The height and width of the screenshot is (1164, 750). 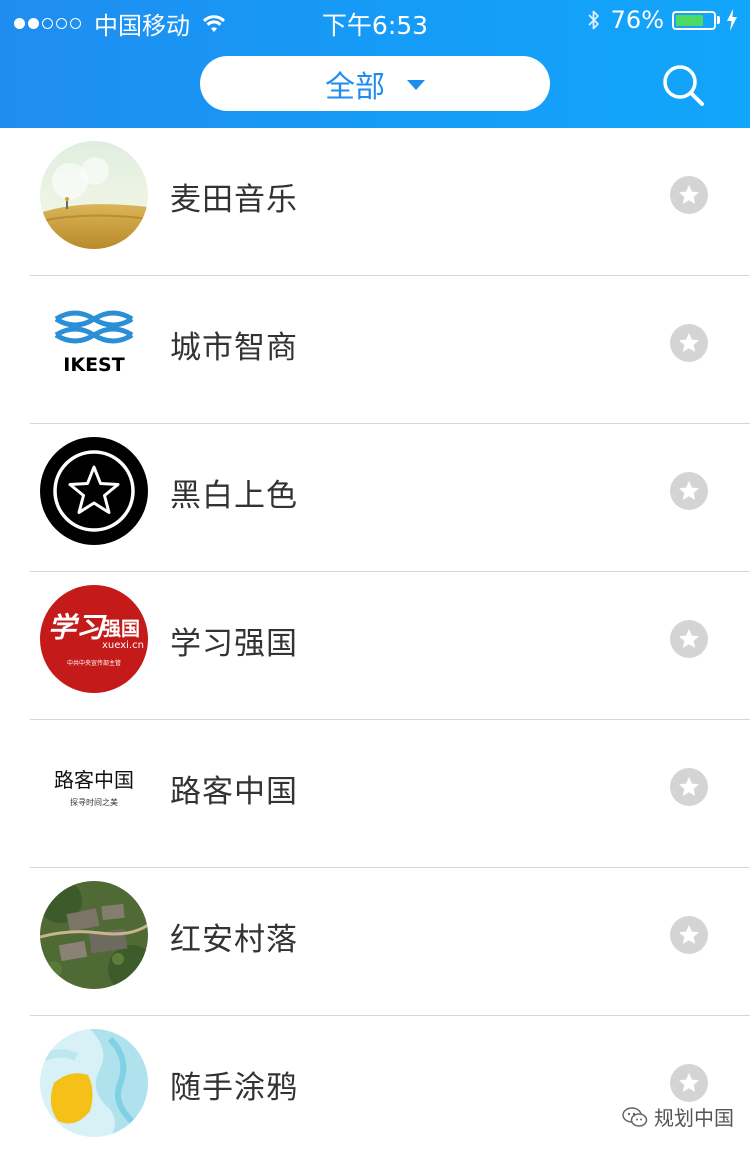 I want to click on watermark: 规划中国, so click(x=678, y=1116).